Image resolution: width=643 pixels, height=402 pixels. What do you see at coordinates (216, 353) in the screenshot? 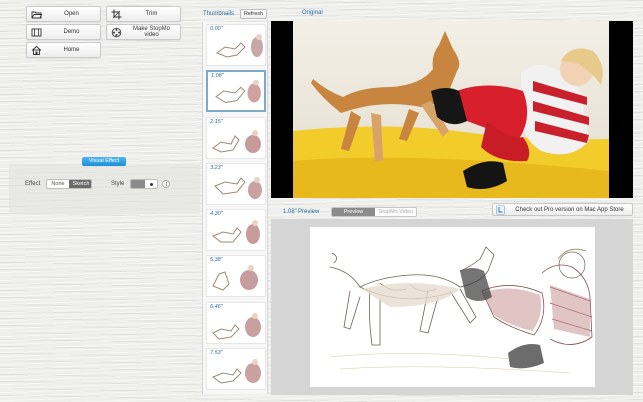
I see `thumbnail-time: 7.53"` at bounding box center [216, 353].